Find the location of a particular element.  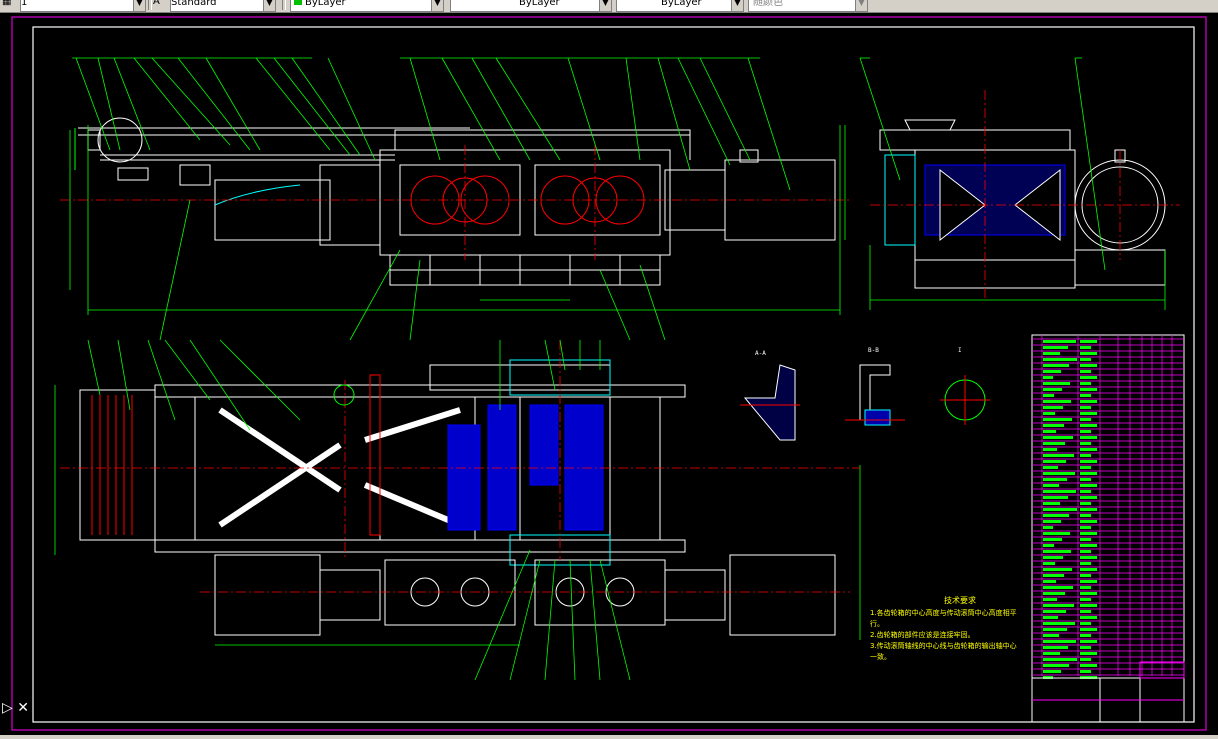

plotstyle-value: 随颜色 is located at coordinates (768, 4).